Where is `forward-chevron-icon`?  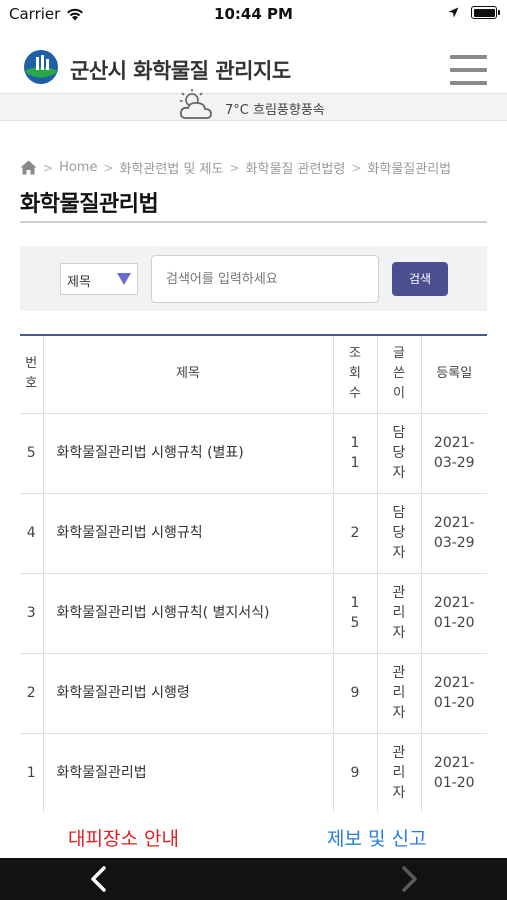
forward-chevron-icon is located at coordinates (409, 879).